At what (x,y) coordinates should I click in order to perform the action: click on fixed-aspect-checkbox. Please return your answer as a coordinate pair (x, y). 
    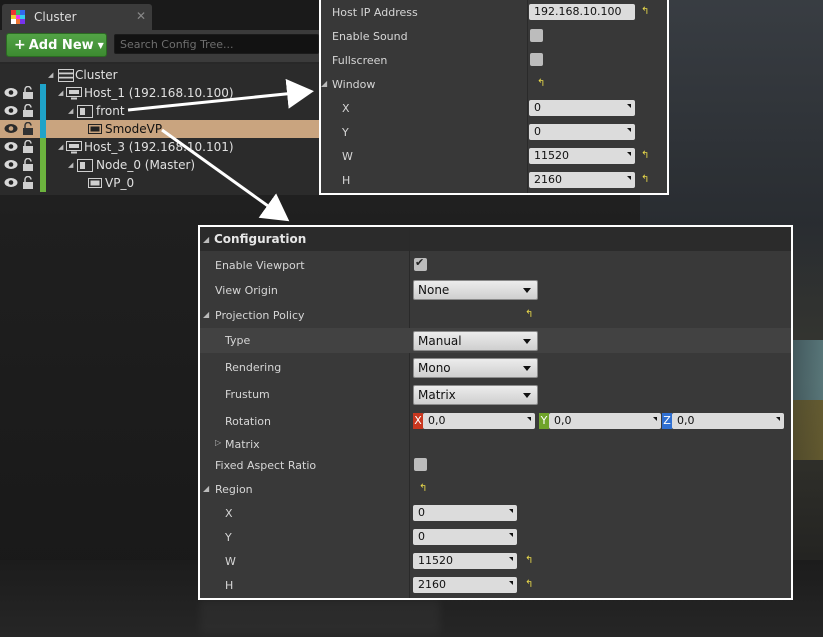
    Looking at the image, I should click on (420, 464).